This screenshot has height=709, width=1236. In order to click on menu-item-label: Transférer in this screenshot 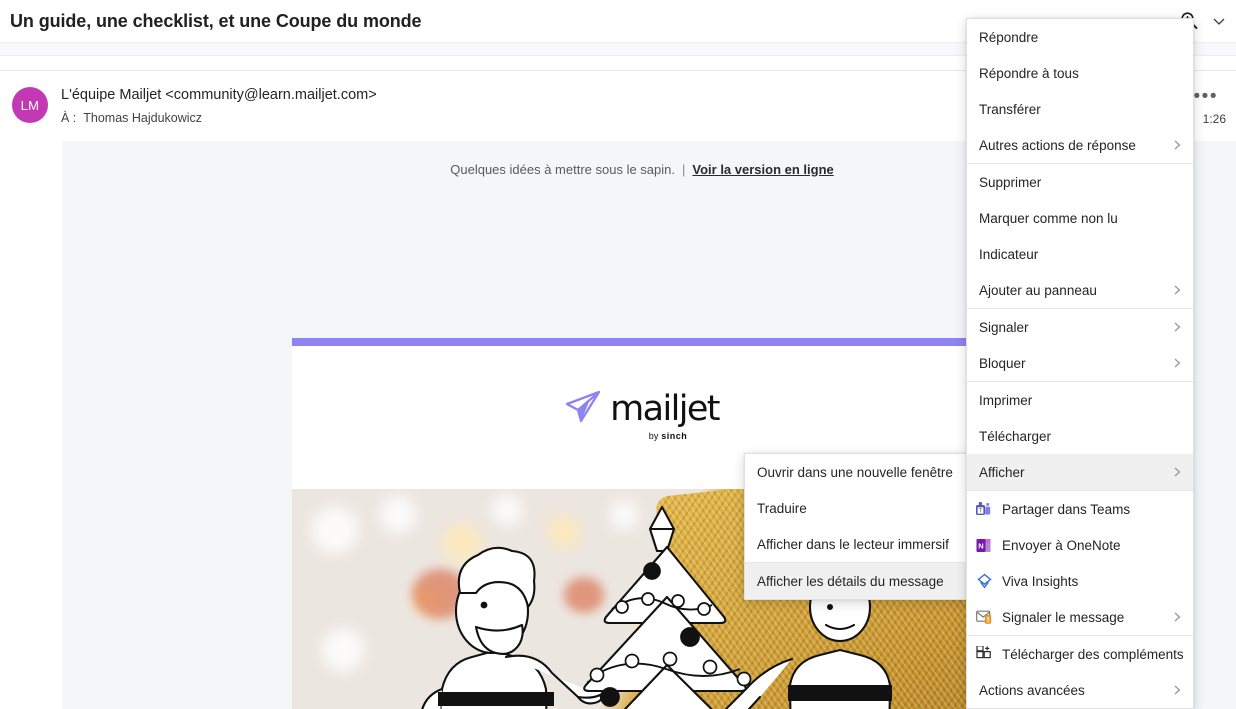, I will do `click(1010, 109)`.